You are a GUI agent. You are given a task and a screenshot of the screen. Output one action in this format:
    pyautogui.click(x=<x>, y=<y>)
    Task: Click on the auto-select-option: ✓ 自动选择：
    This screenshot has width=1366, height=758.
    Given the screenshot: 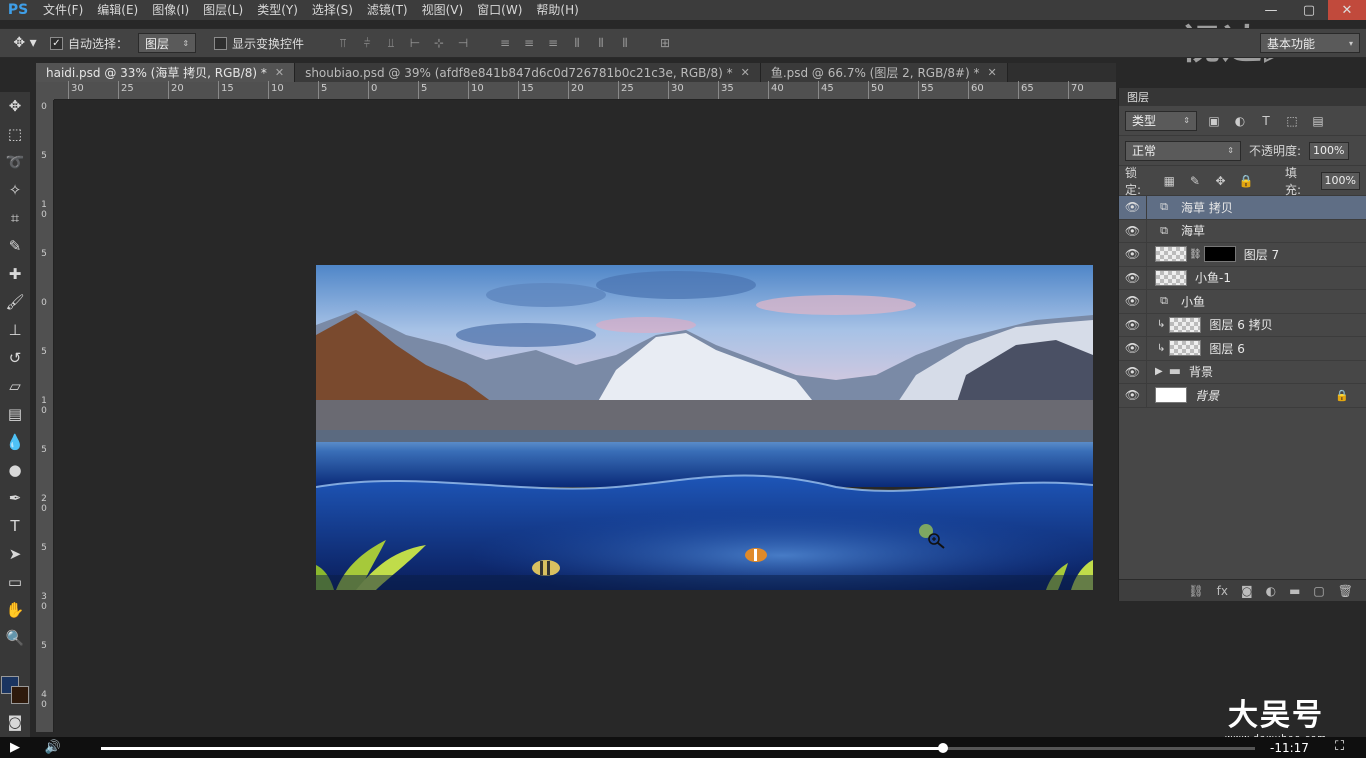 What is the action you would take?
    pyautogui.click(x=89, y=43)
    